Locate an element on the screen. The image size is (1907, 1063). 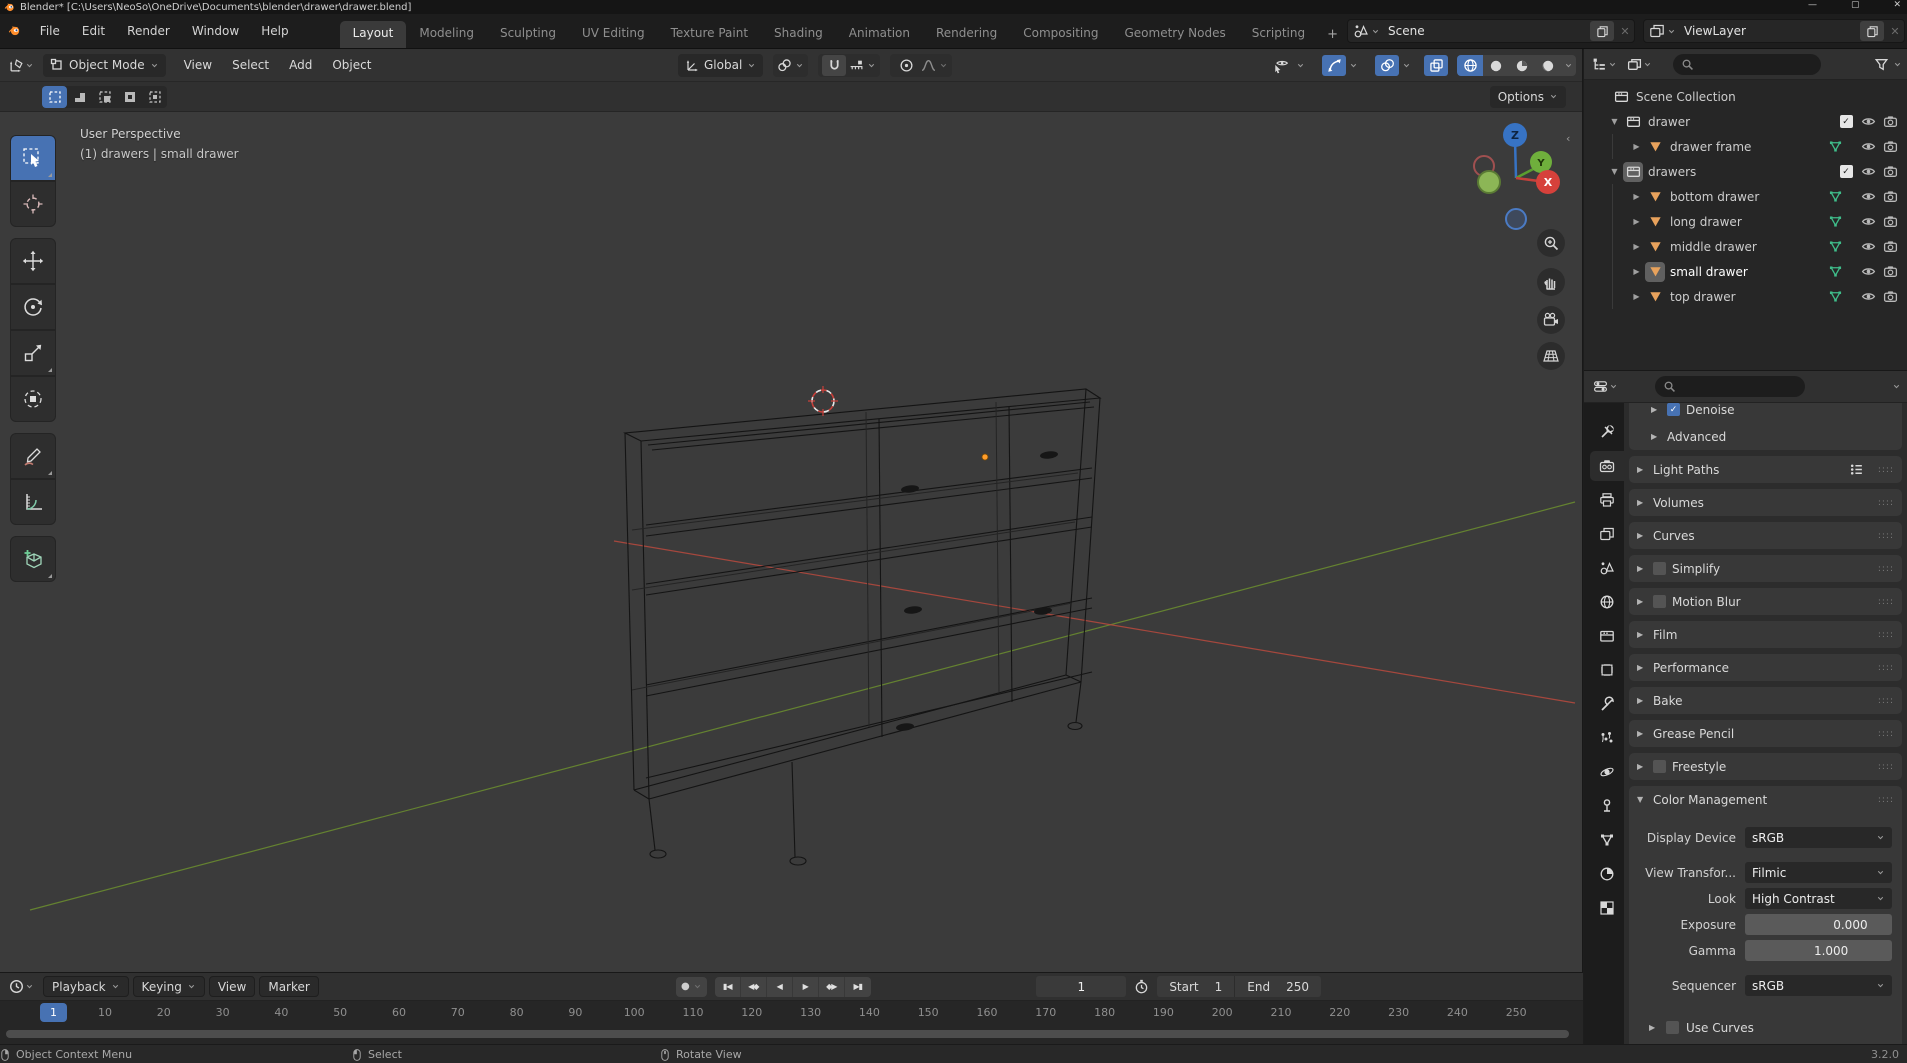
cursor-tool is located at coordinates (33, 204).